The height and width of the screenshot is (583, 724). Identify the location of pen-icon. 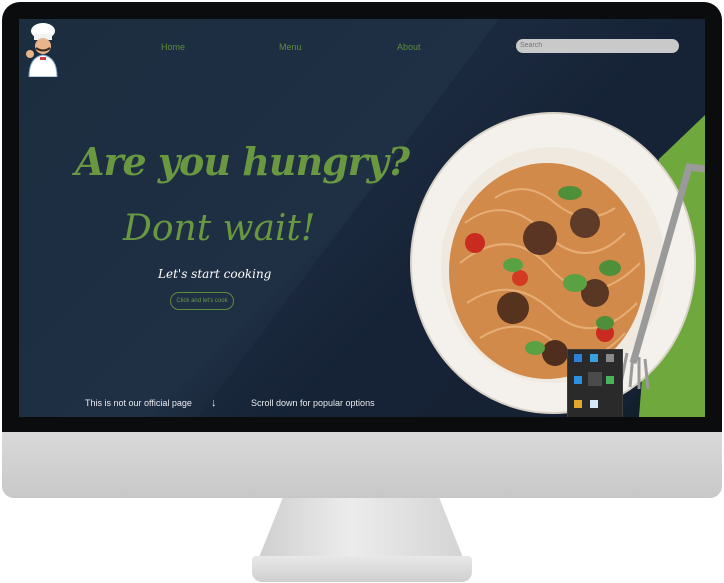
(595, 379).